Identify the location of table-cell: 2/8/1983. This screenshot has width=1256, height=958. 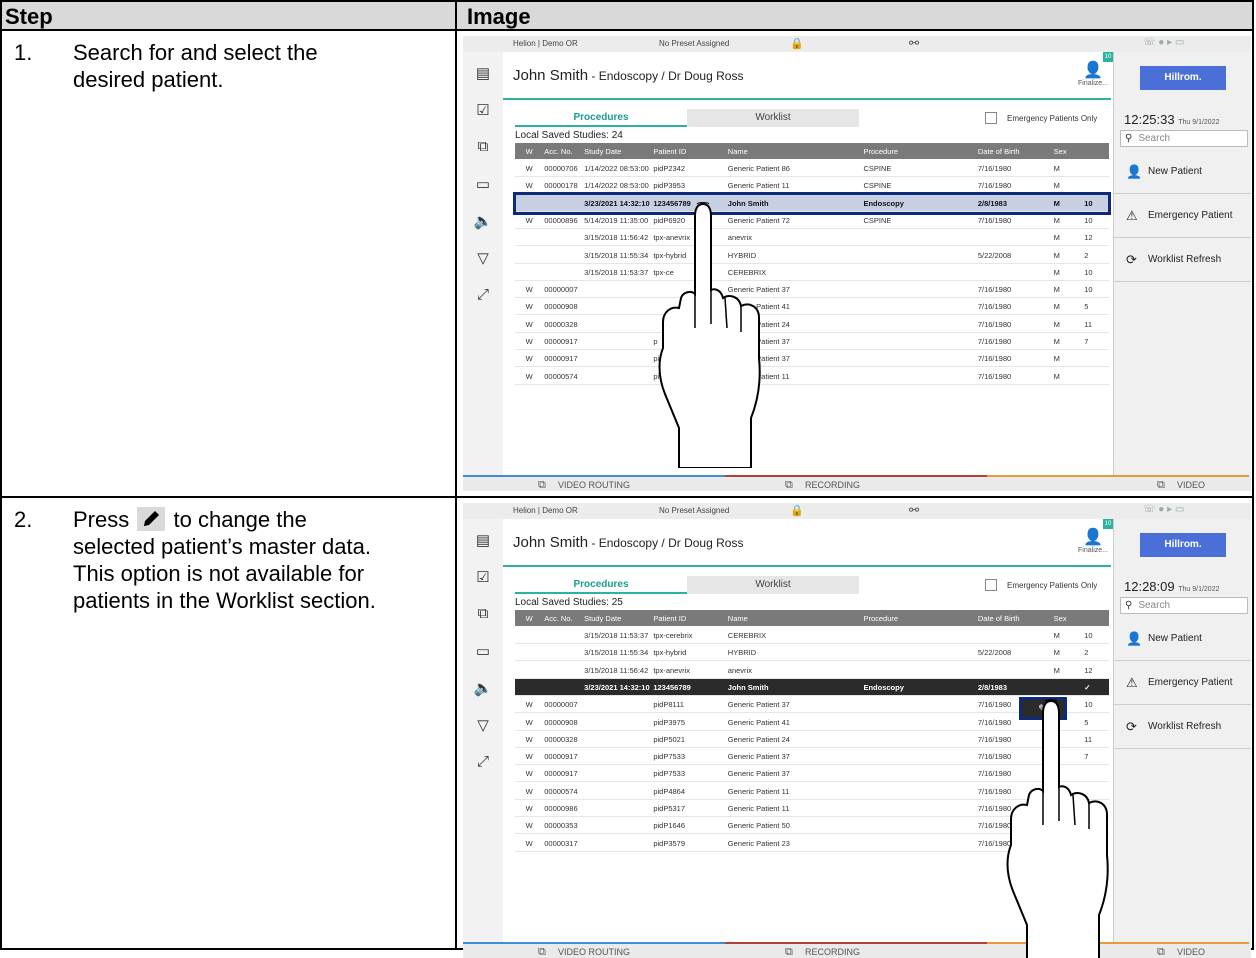
(992, 687).